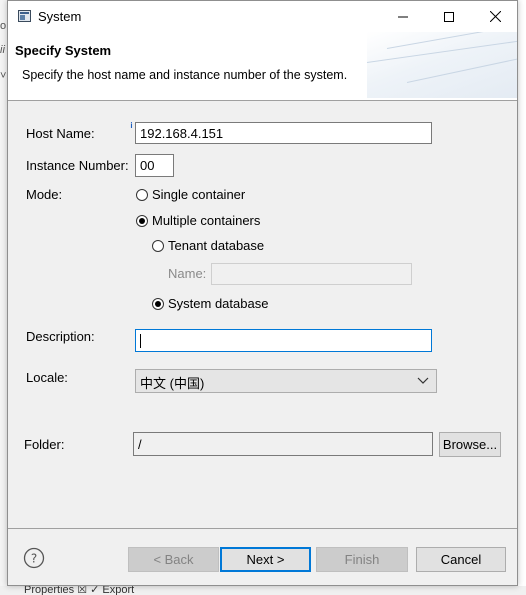 This screenshot has width=526, height=595. Describe the element at coordinates (441, 65) in the screenshot. I see `header-banner-graphic` at that location.